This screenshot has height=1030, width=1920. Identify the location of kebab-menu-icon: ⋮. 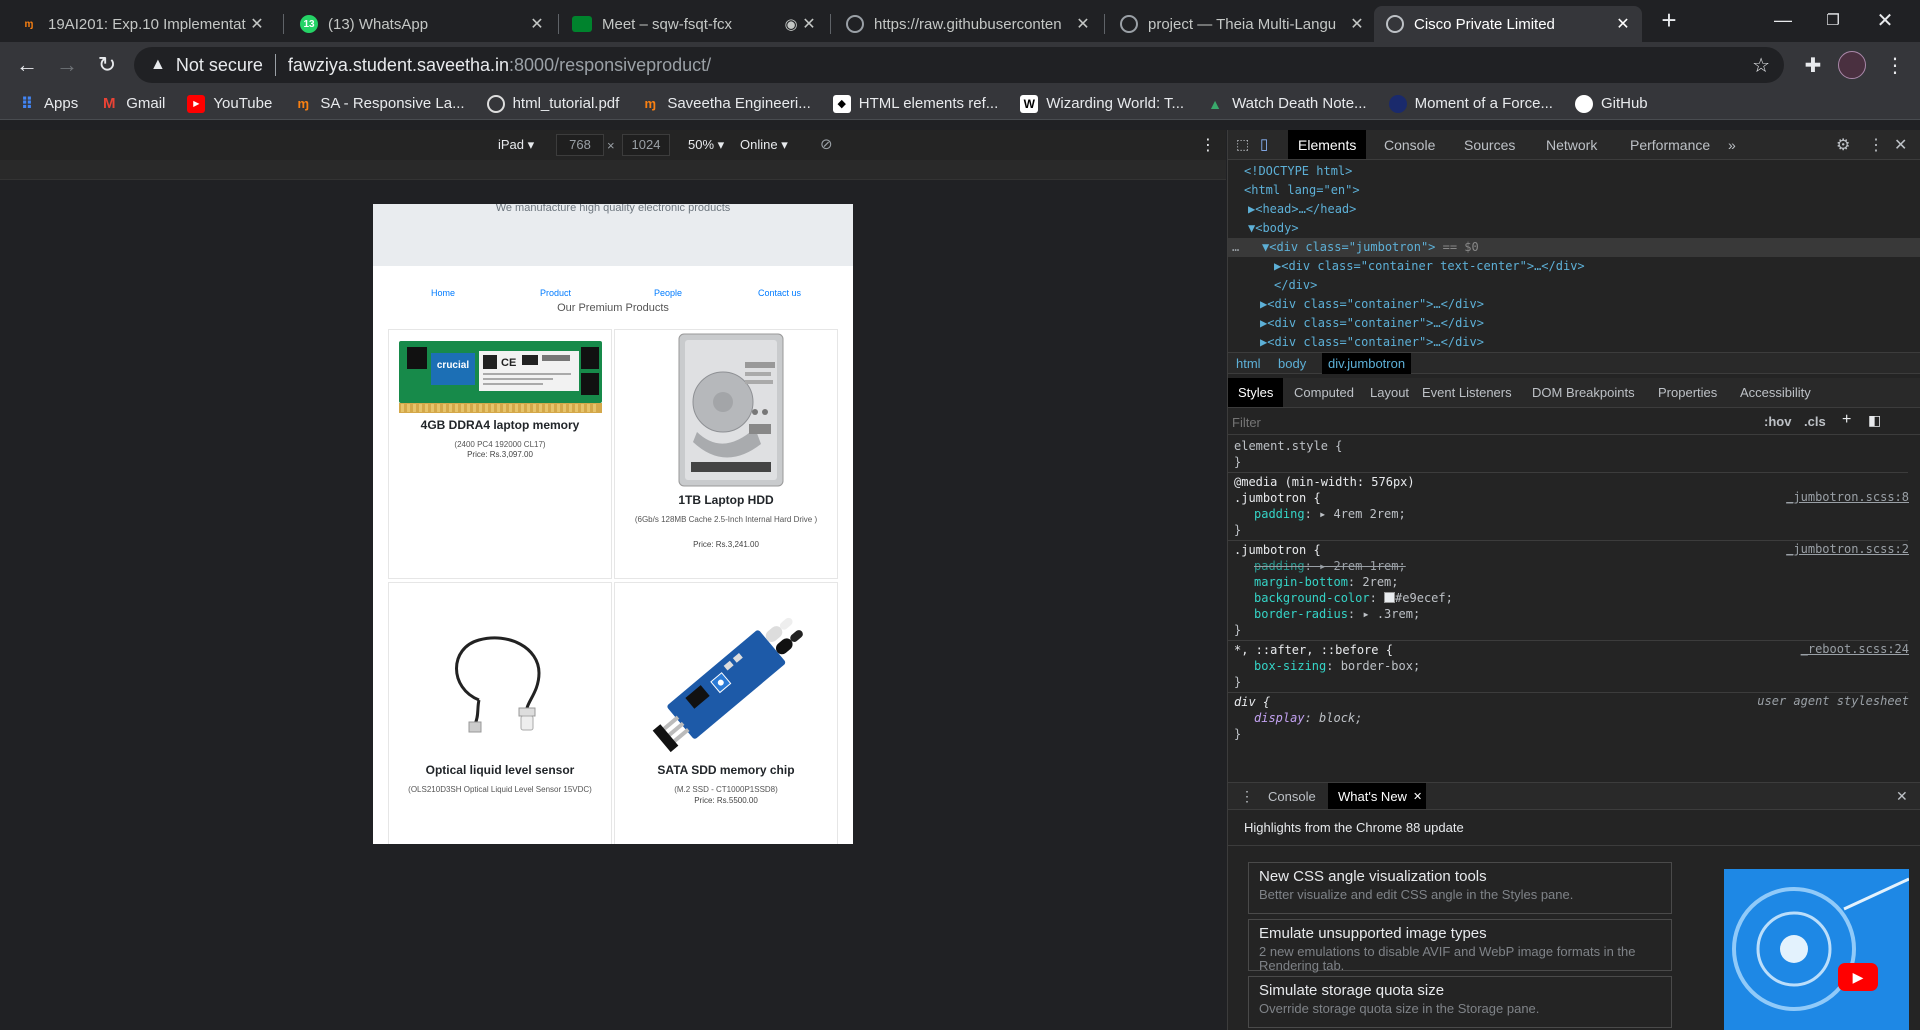
(1895, 65).